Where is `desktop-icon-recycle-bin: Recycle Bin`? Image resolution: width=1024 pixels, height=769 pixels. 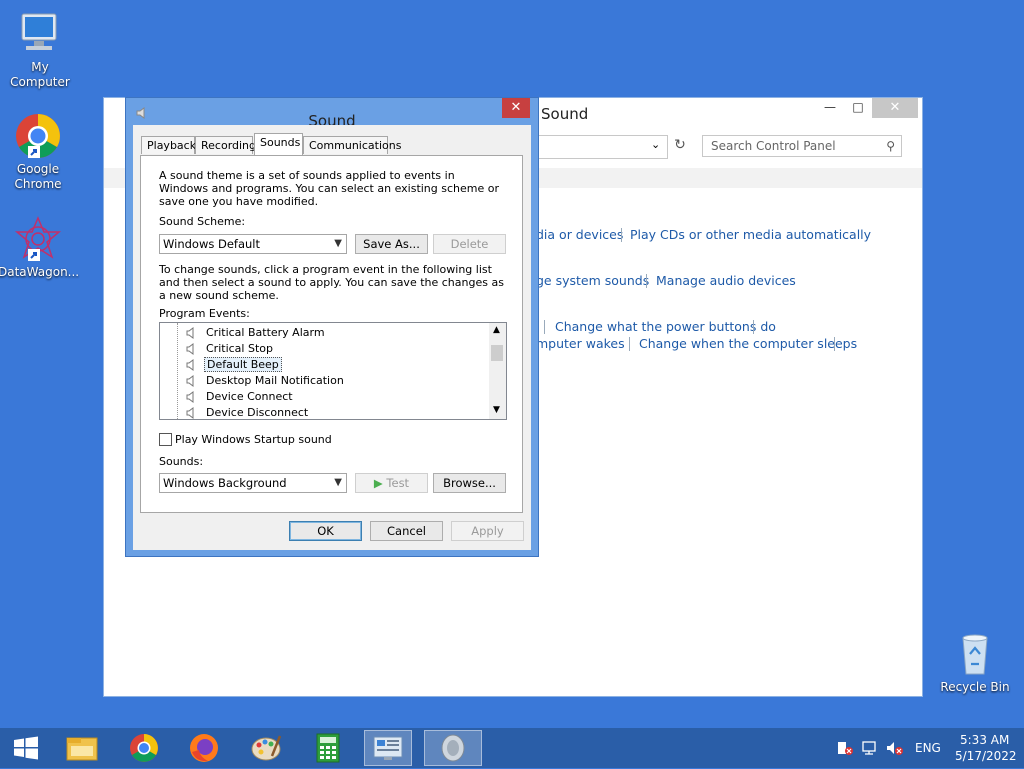 desktop-icon-recycle-bin: Recycle Bin is located at coordinates (975, 662).